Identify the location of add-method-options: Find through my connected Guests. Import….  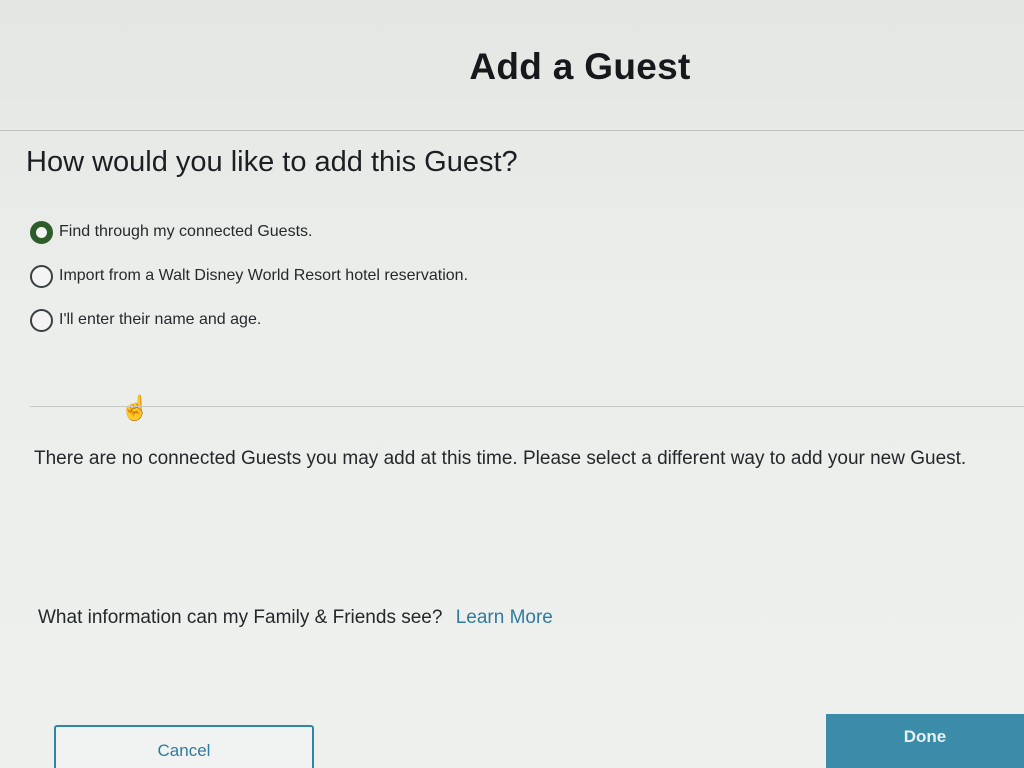
(249, 286).